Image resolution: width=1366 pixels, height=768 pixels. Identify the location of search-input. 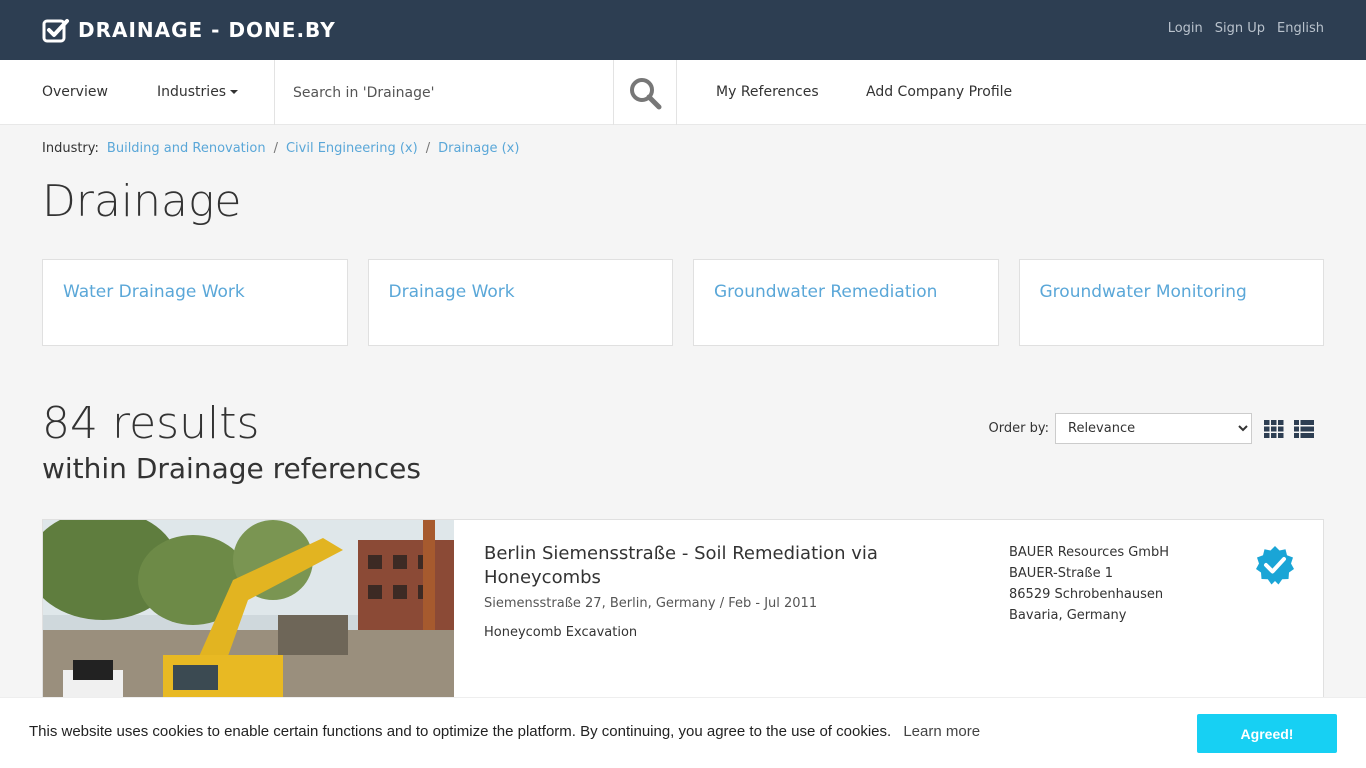
(444, 92).